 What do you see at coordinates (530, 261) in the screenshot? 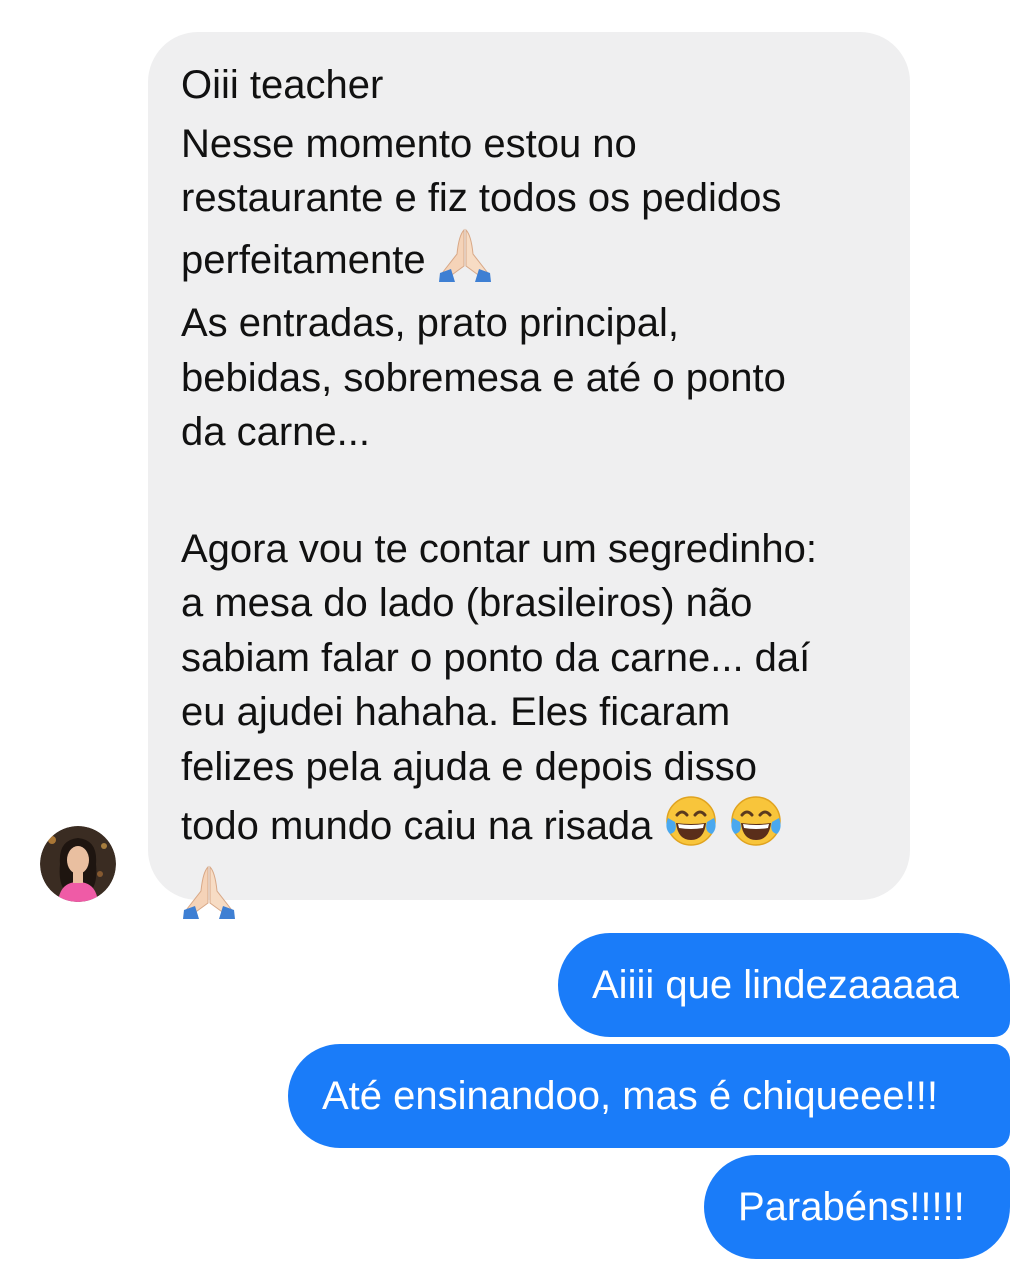
I see `message-line-with-emoji: perfeitamente` at bounding box center [530, 261].